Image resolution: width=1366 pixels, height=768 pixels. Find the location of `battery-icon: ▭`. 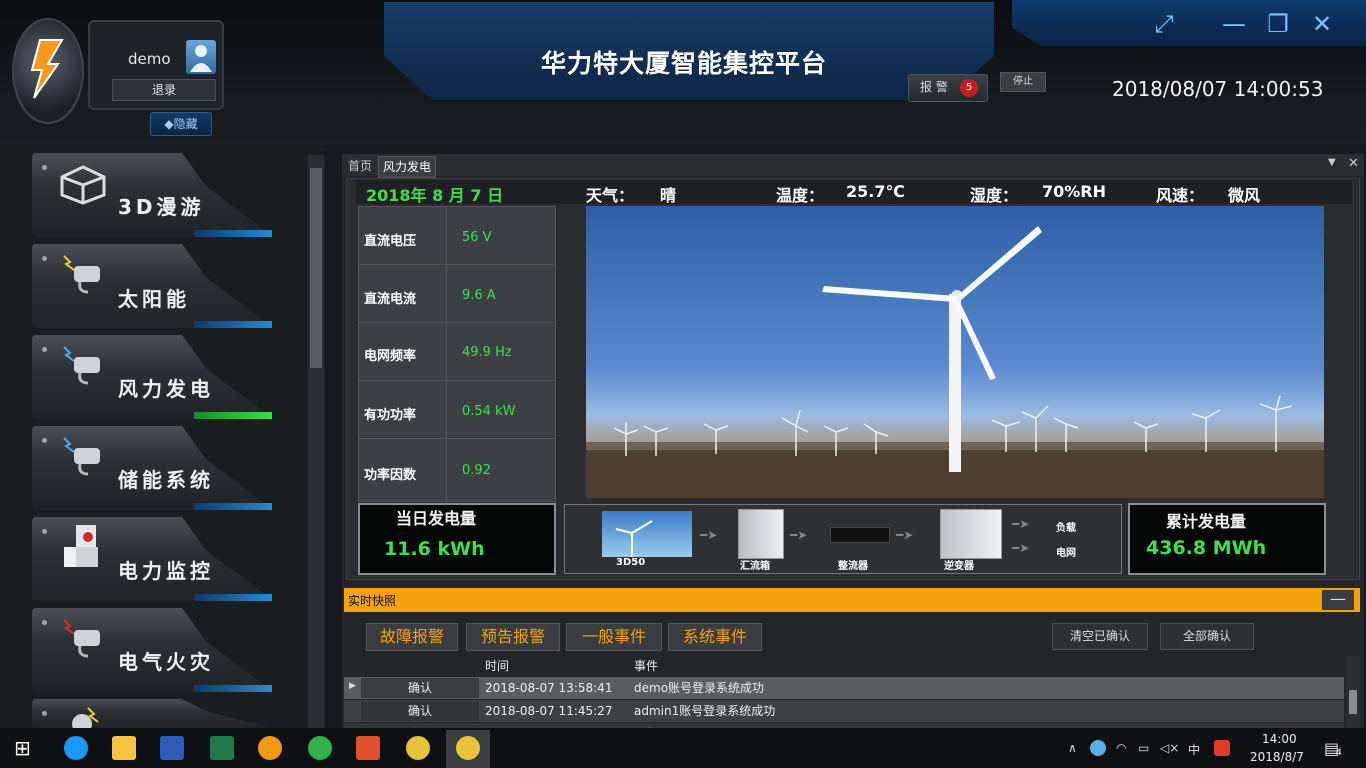

battery-icon: ▭ is located at coordinates (1143, 748).